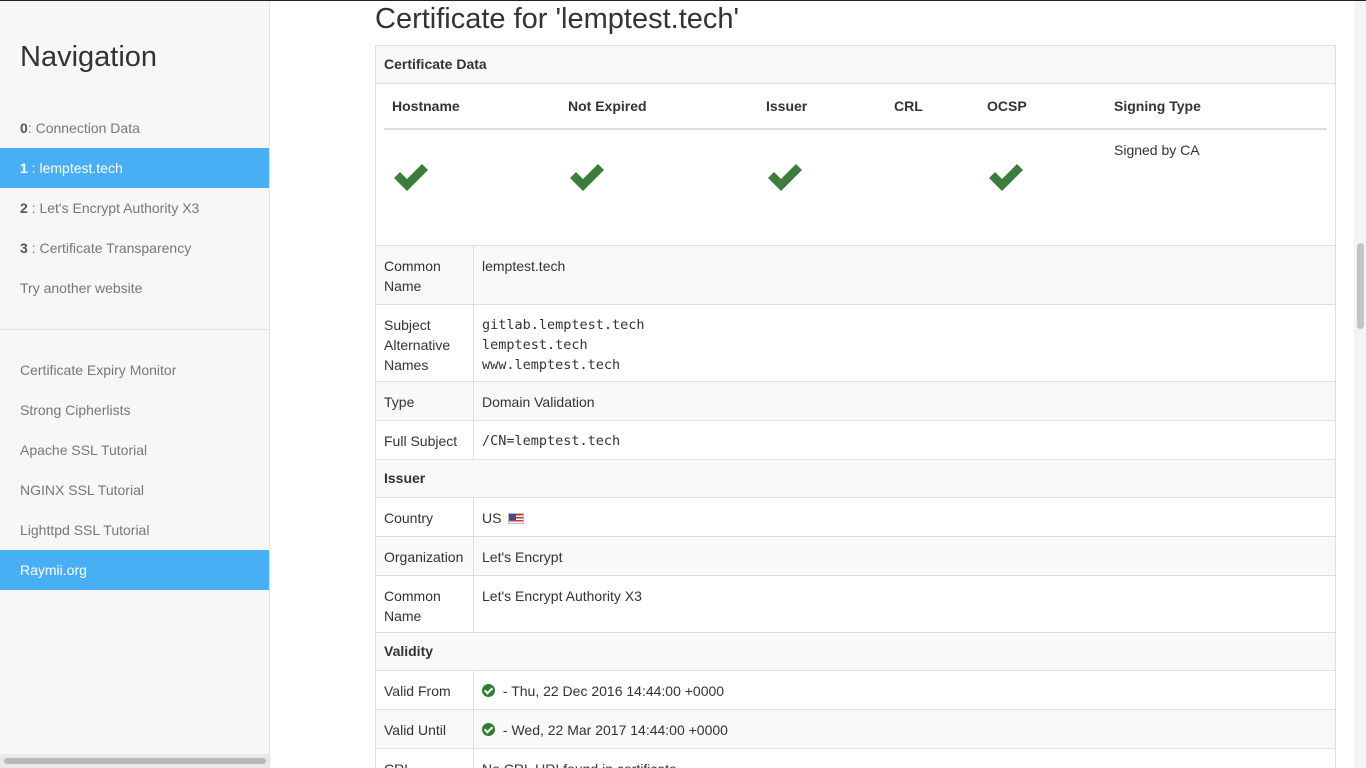  Describe the element at coordinates (87, 128) in the screenshot. I see `nav-item-label: Connection Data` at that location.